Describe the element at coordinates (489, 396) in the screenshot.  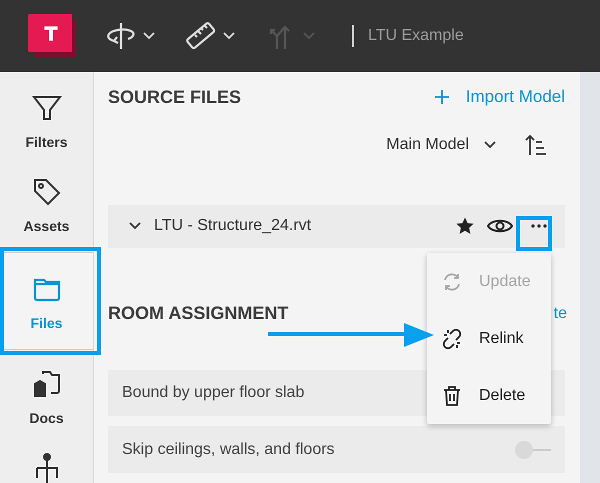
I see `menu-item: Delete` at that location.